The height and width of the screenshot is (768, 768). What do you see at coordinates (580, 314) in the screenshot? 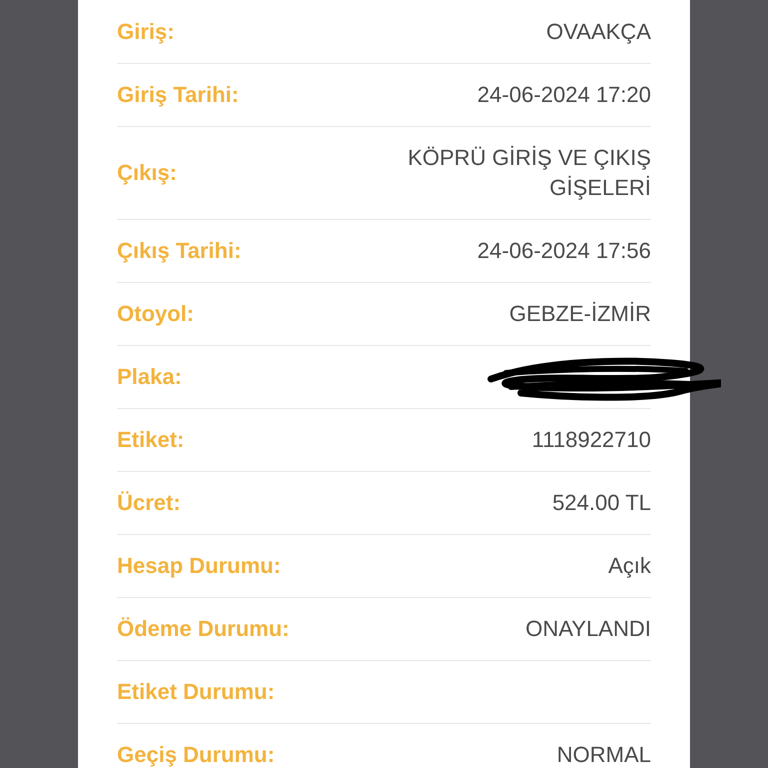
I see `field-value: GEBZE-İZMİR` at bounding box center [580, 314].